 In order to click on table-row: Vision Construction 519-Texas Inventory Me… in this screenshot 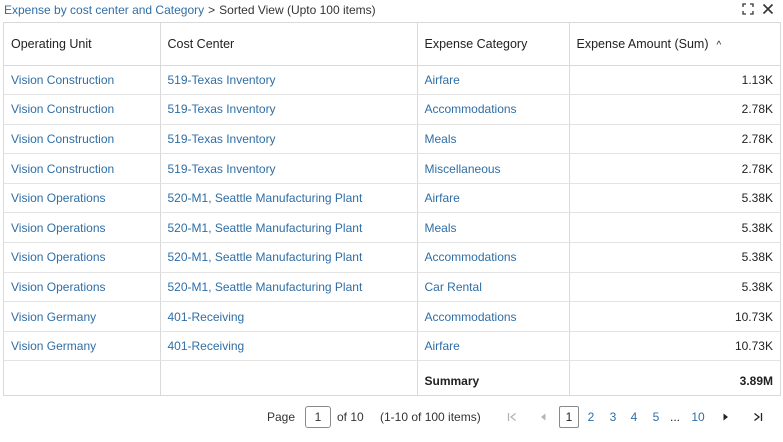, I will do `click(392, 139)`.